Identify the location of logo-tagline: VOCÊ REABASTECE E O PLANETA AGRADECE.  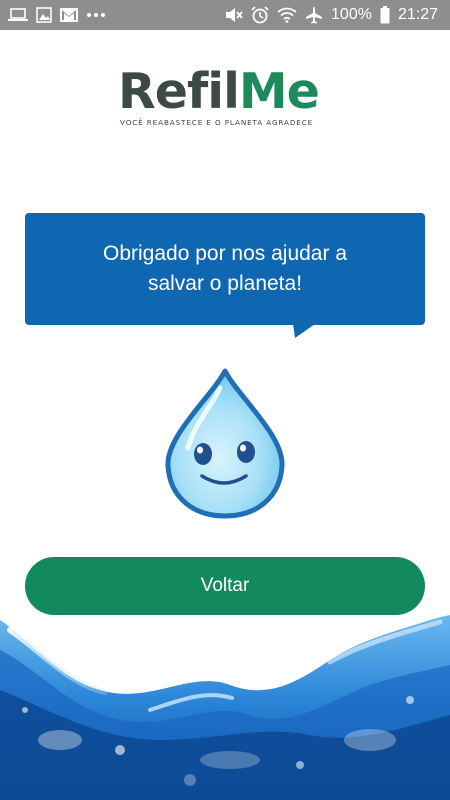
(217, 122).